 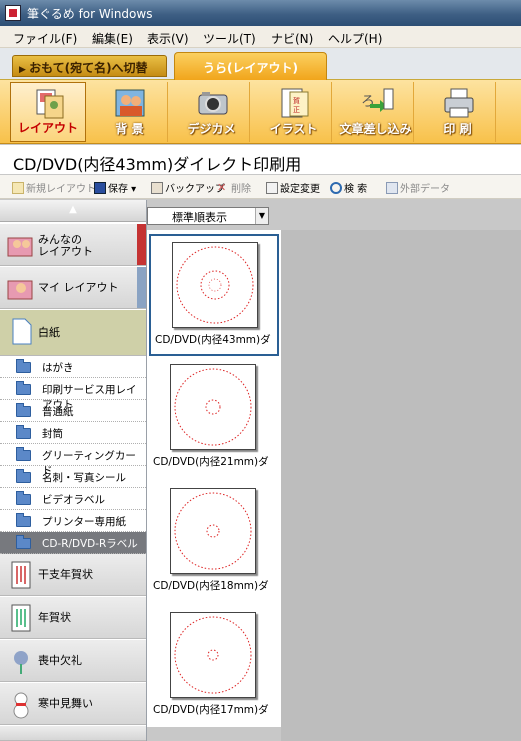 What do you see at coordinates (115, 187) in the screenshot?
I see `save-button: 保存 ▾` at bounding box center [115, 187].